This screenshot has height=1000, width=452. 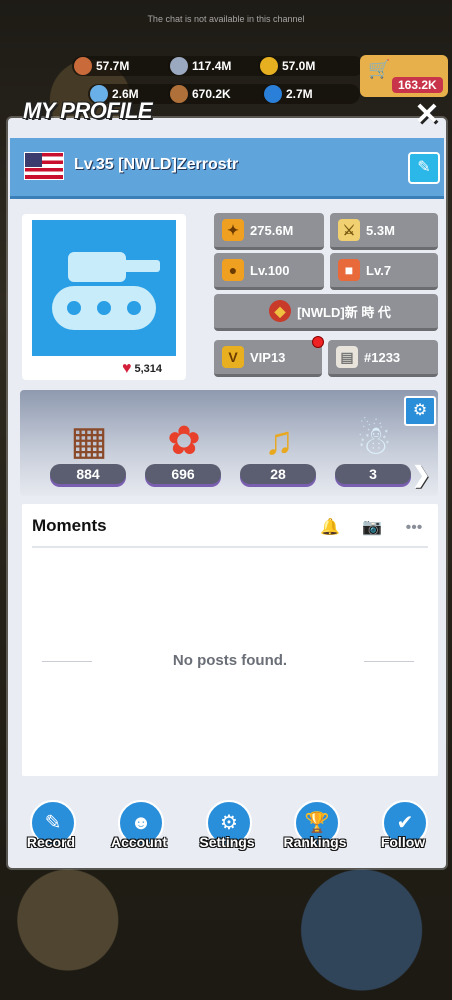 I want to click on power-stat: ✦ 275.6M, so click(x=269, y=231).